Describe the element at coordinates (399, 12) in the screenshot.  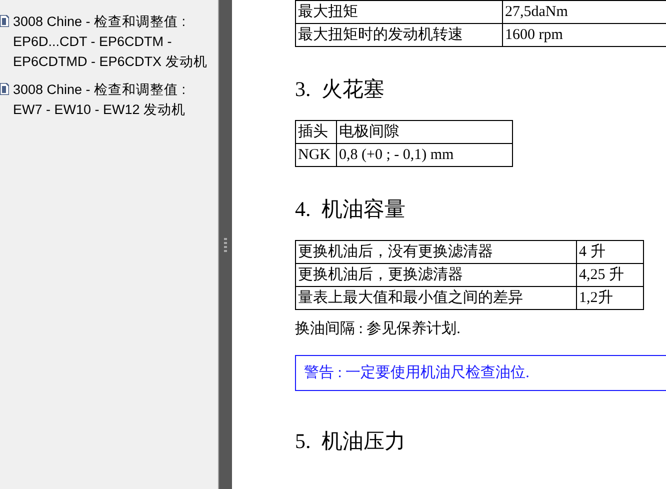
I see `table-cell: 最大扭矩` at that location.